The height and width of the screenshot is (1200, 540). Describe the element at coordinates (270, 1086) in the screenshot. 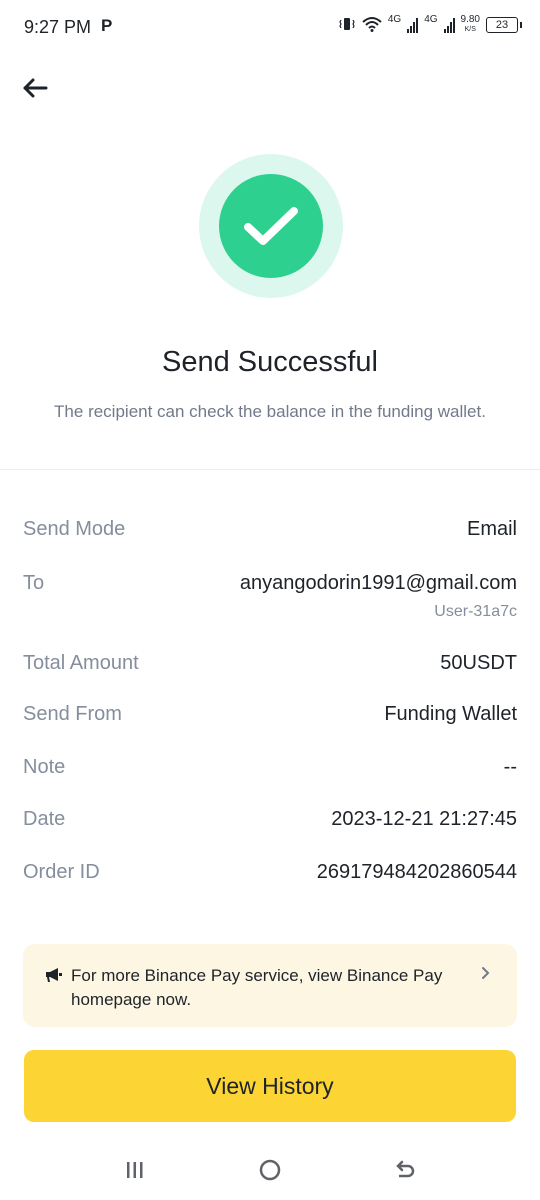

I see `view-history-button: View History` at that location.